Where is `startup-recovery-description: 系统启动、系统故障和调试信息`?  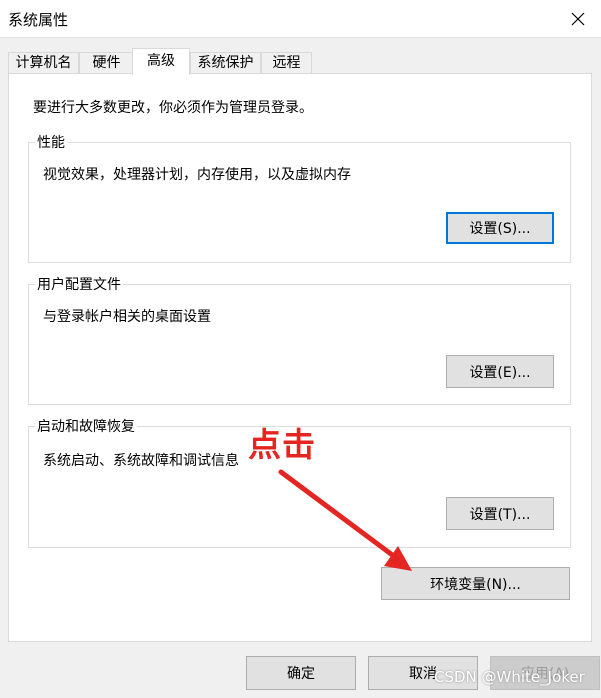 startup-recovery-description: 系统启动、系统故障和调试信息 is located at coordinates (141, 461).